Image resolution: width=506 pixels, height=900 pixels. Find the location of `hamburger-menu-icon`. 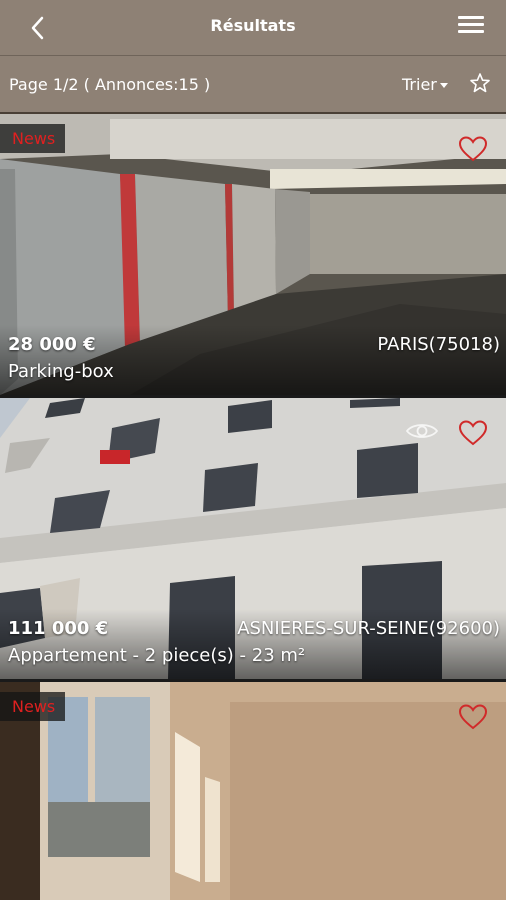

hamburger-menu-icon is located at coordinates (471, 17).